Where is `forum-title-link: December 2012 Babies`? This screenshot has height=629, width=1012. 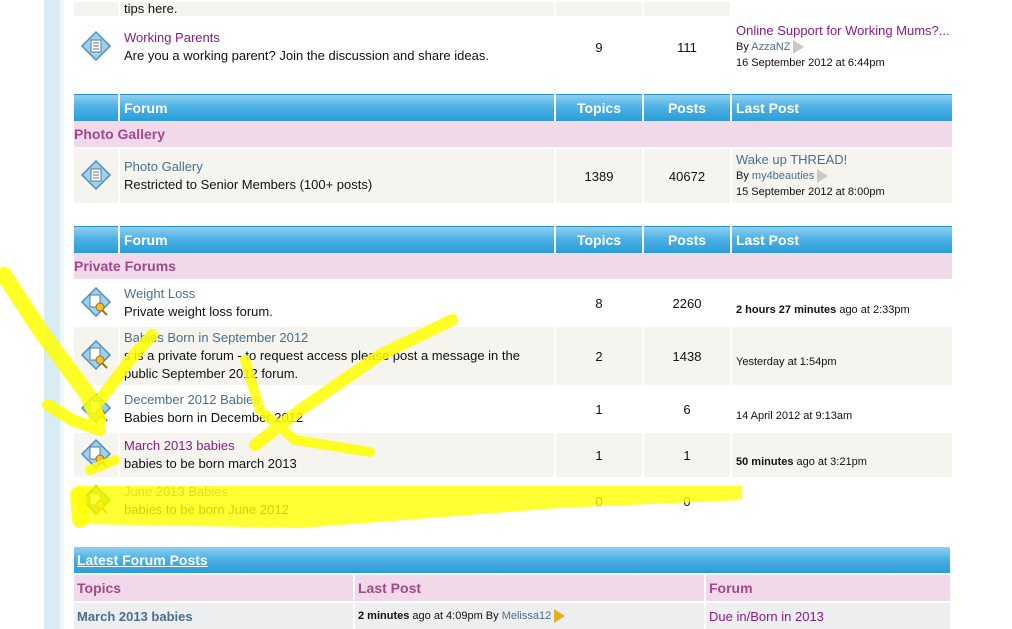 forum-title-link: December 2012 Babies is located at coordinates (339, 400).